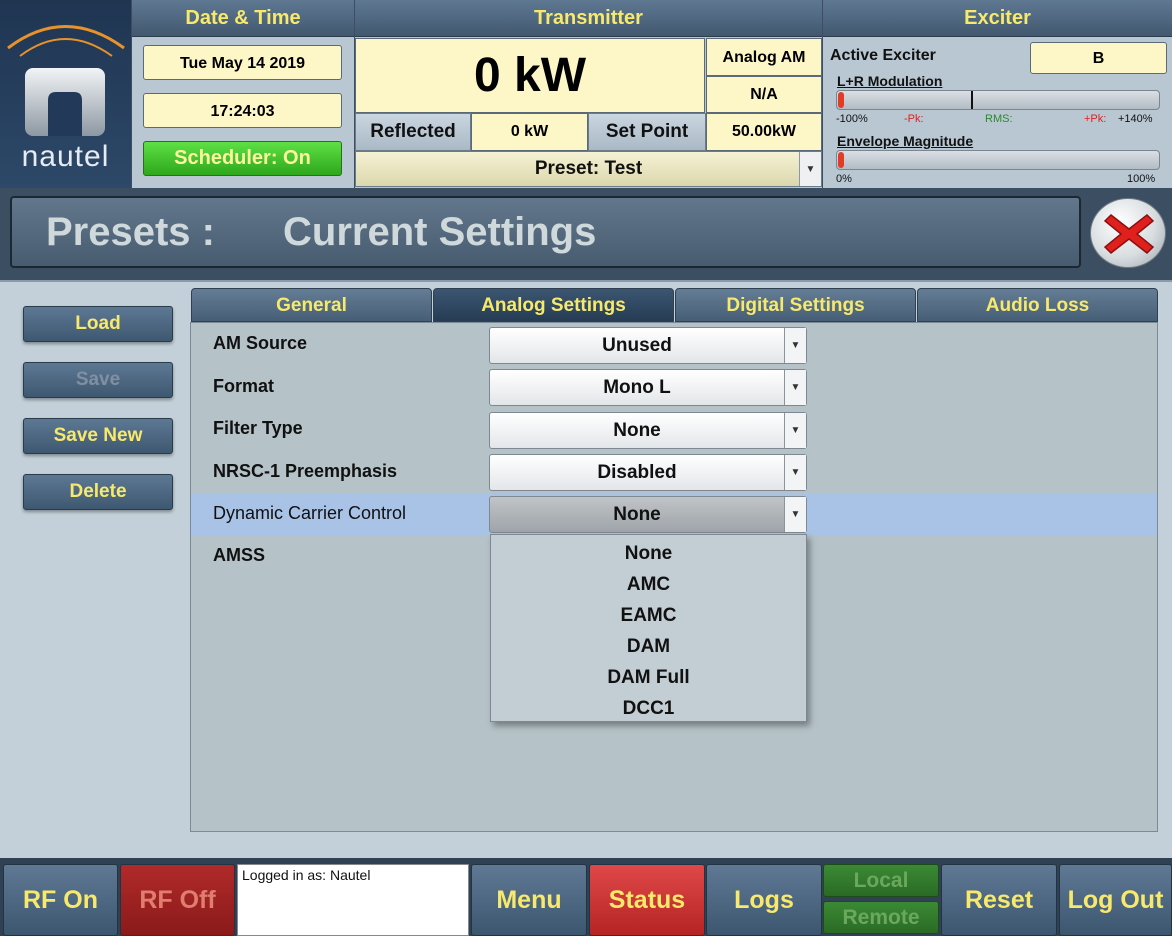  Describe the element at coordinates (239, 555) in the screenshot. I see `amss-label: AMSS` at that location.